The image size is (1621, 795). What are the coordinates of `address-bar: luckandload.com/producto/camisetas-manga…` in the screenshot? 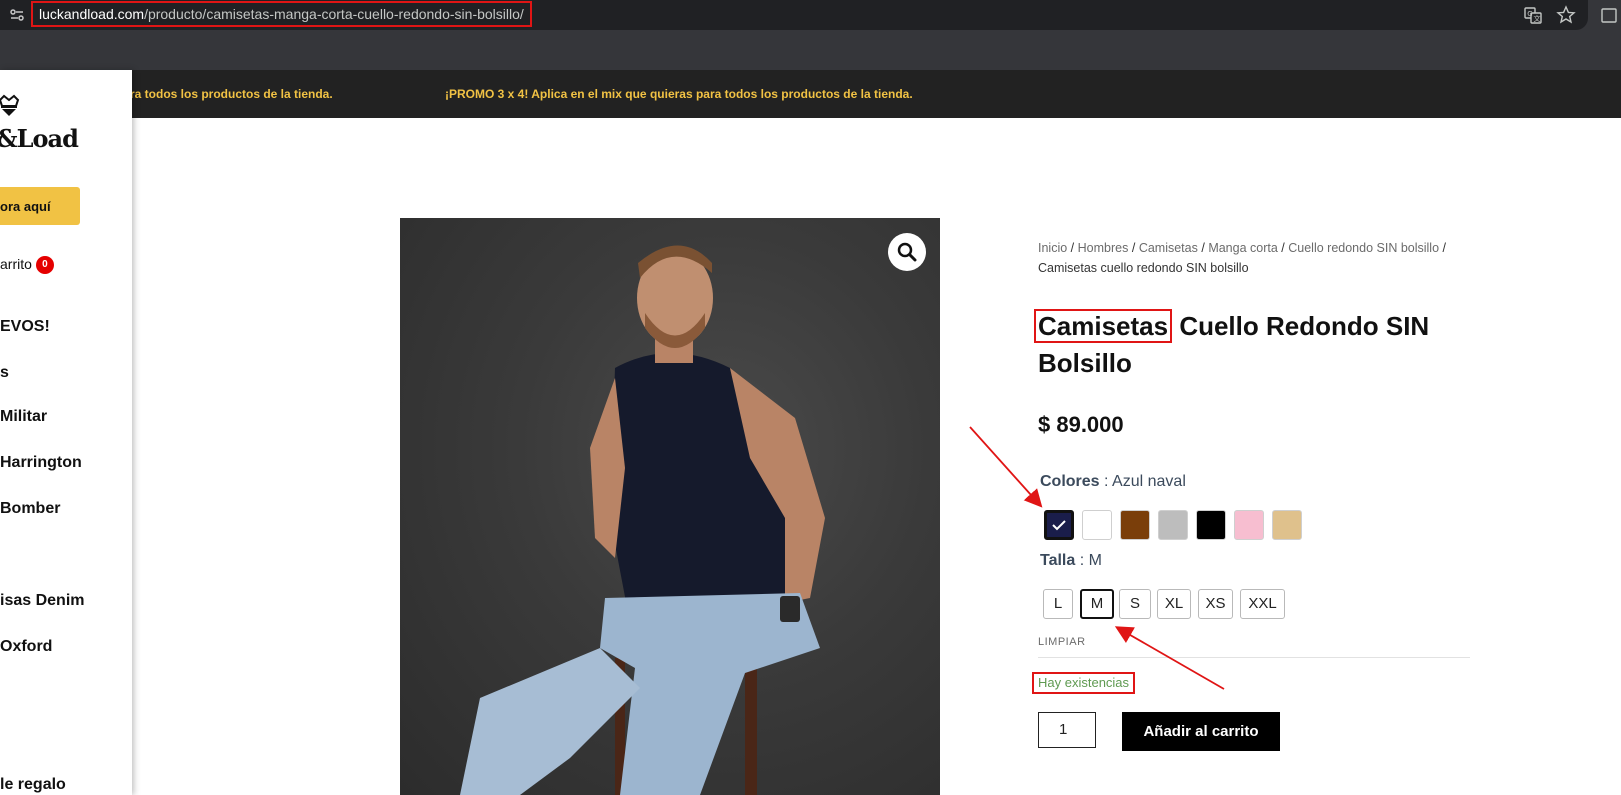 It's located at (794, 15).